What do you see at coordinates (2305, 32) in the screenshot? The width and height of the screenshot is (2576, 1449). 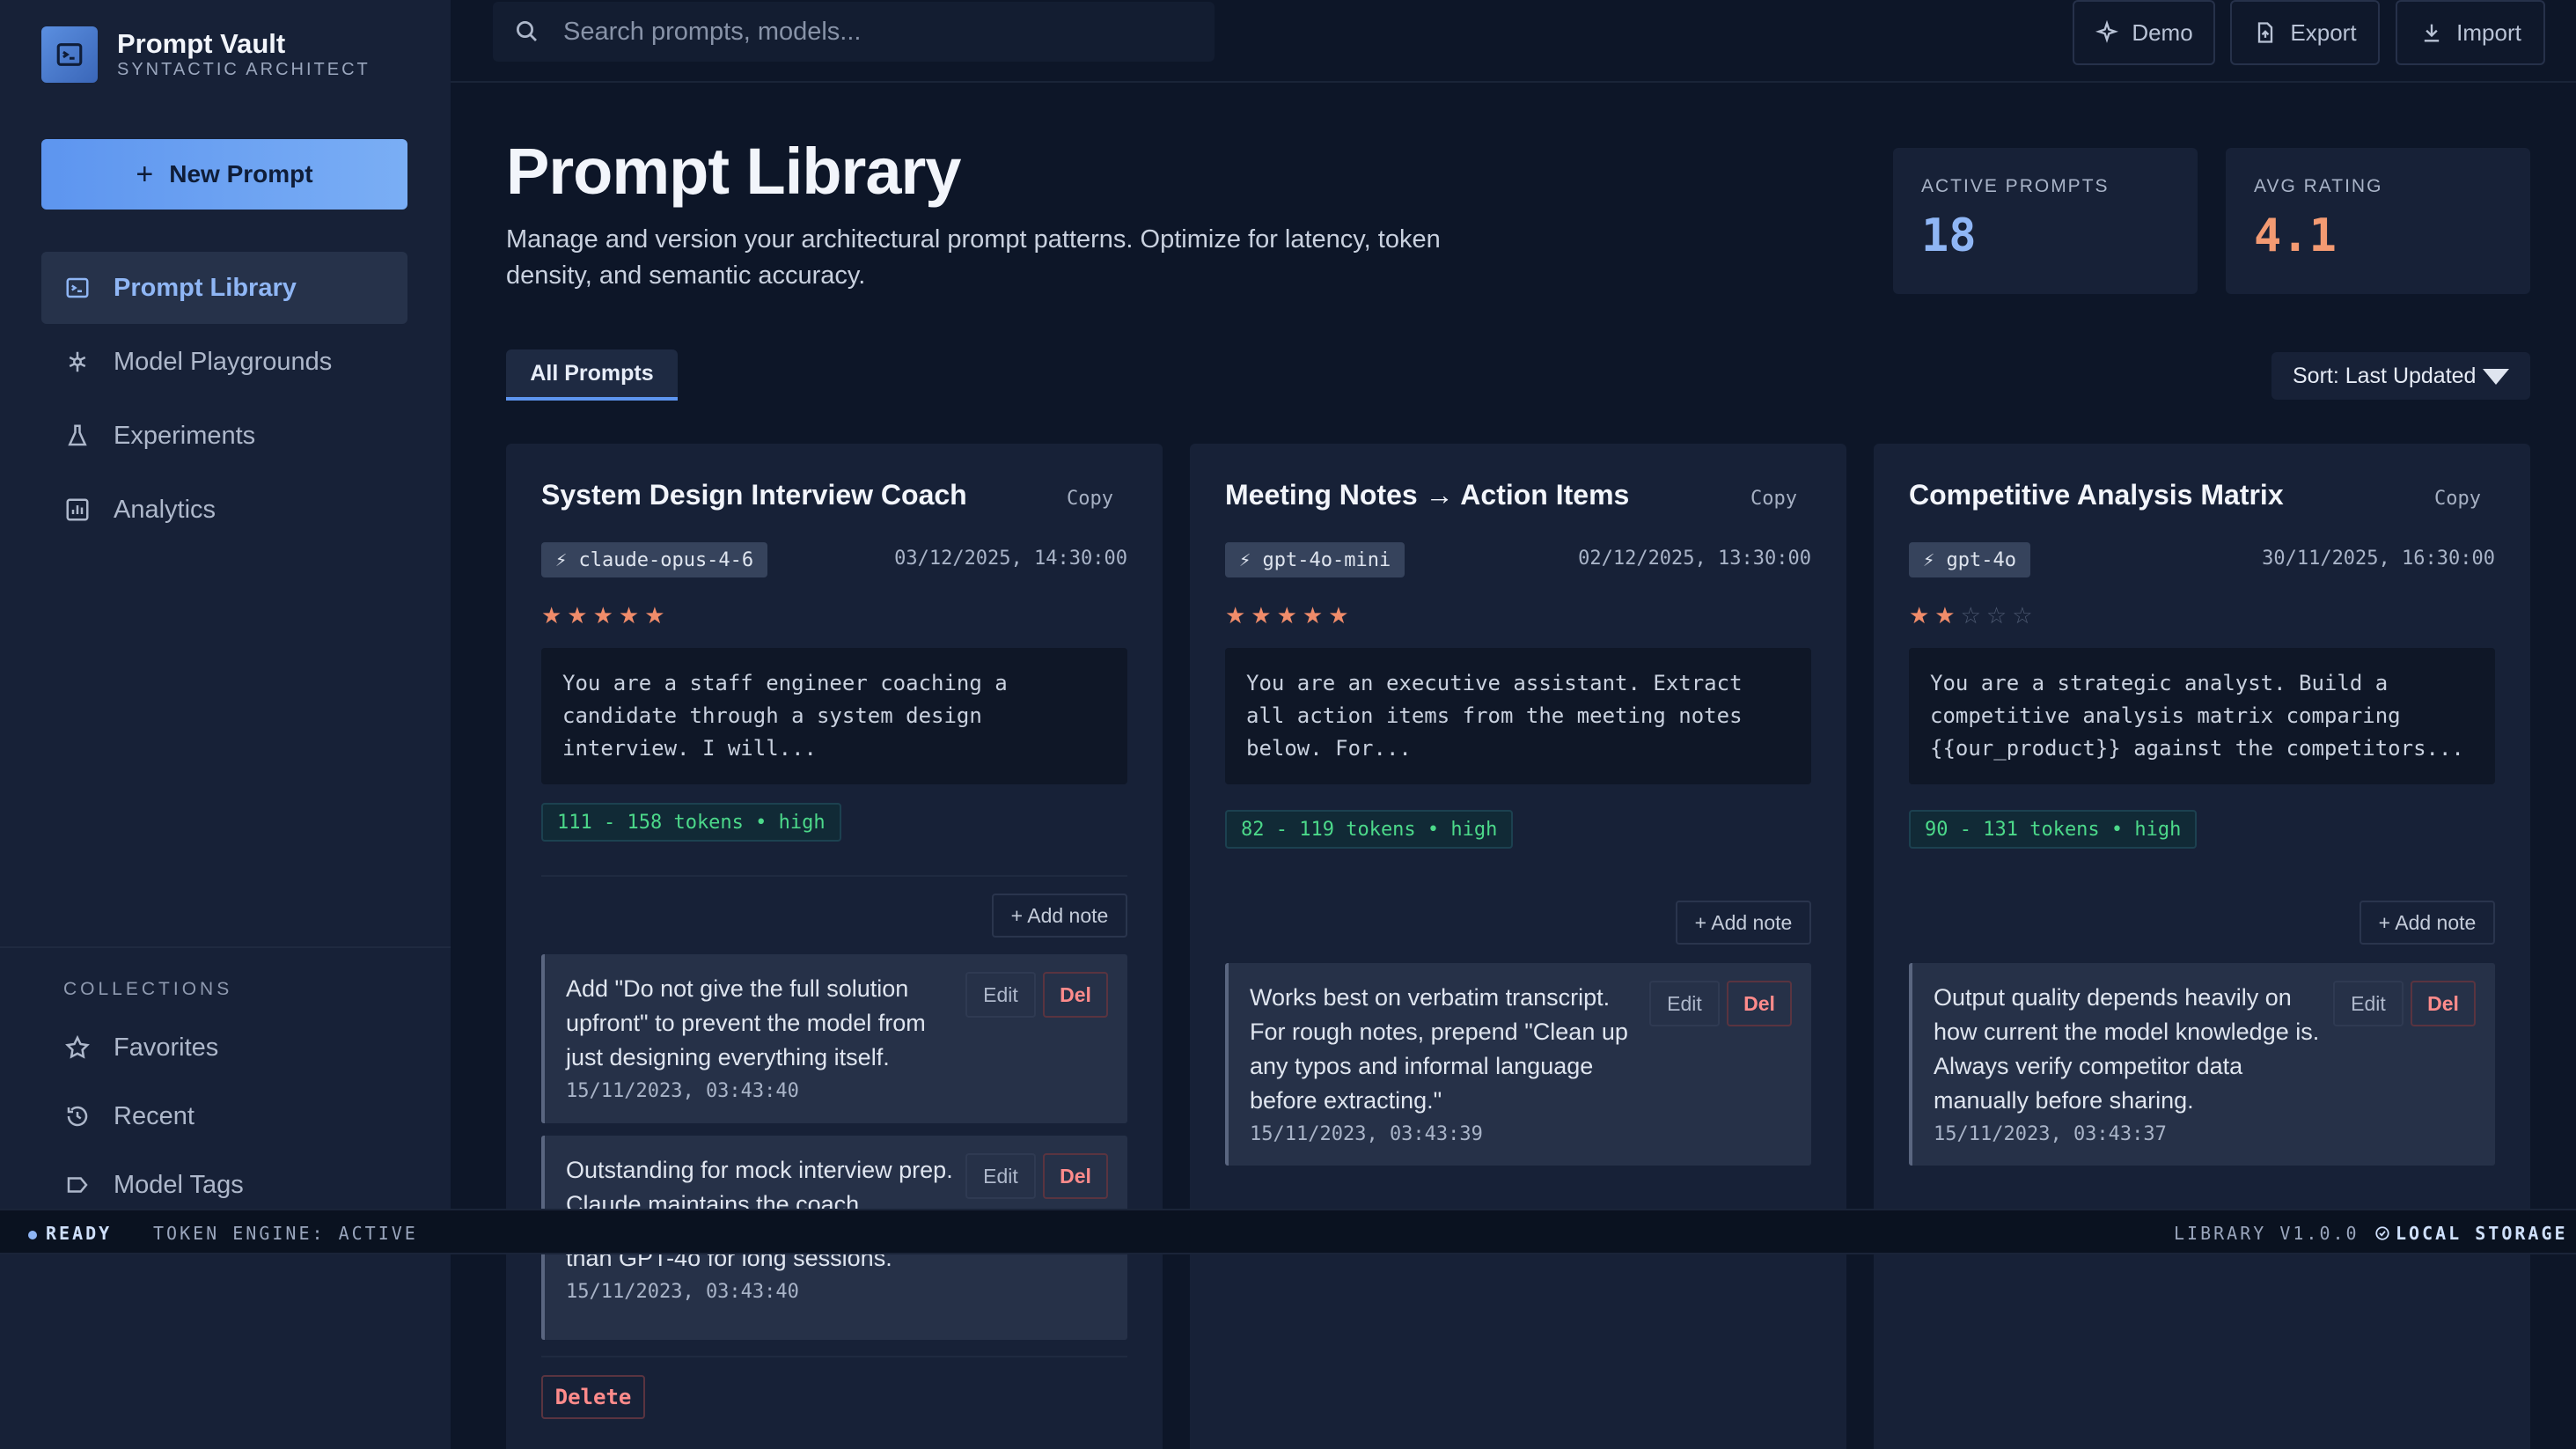 I see `export-button: Export` at bounding box center [2305, 32].